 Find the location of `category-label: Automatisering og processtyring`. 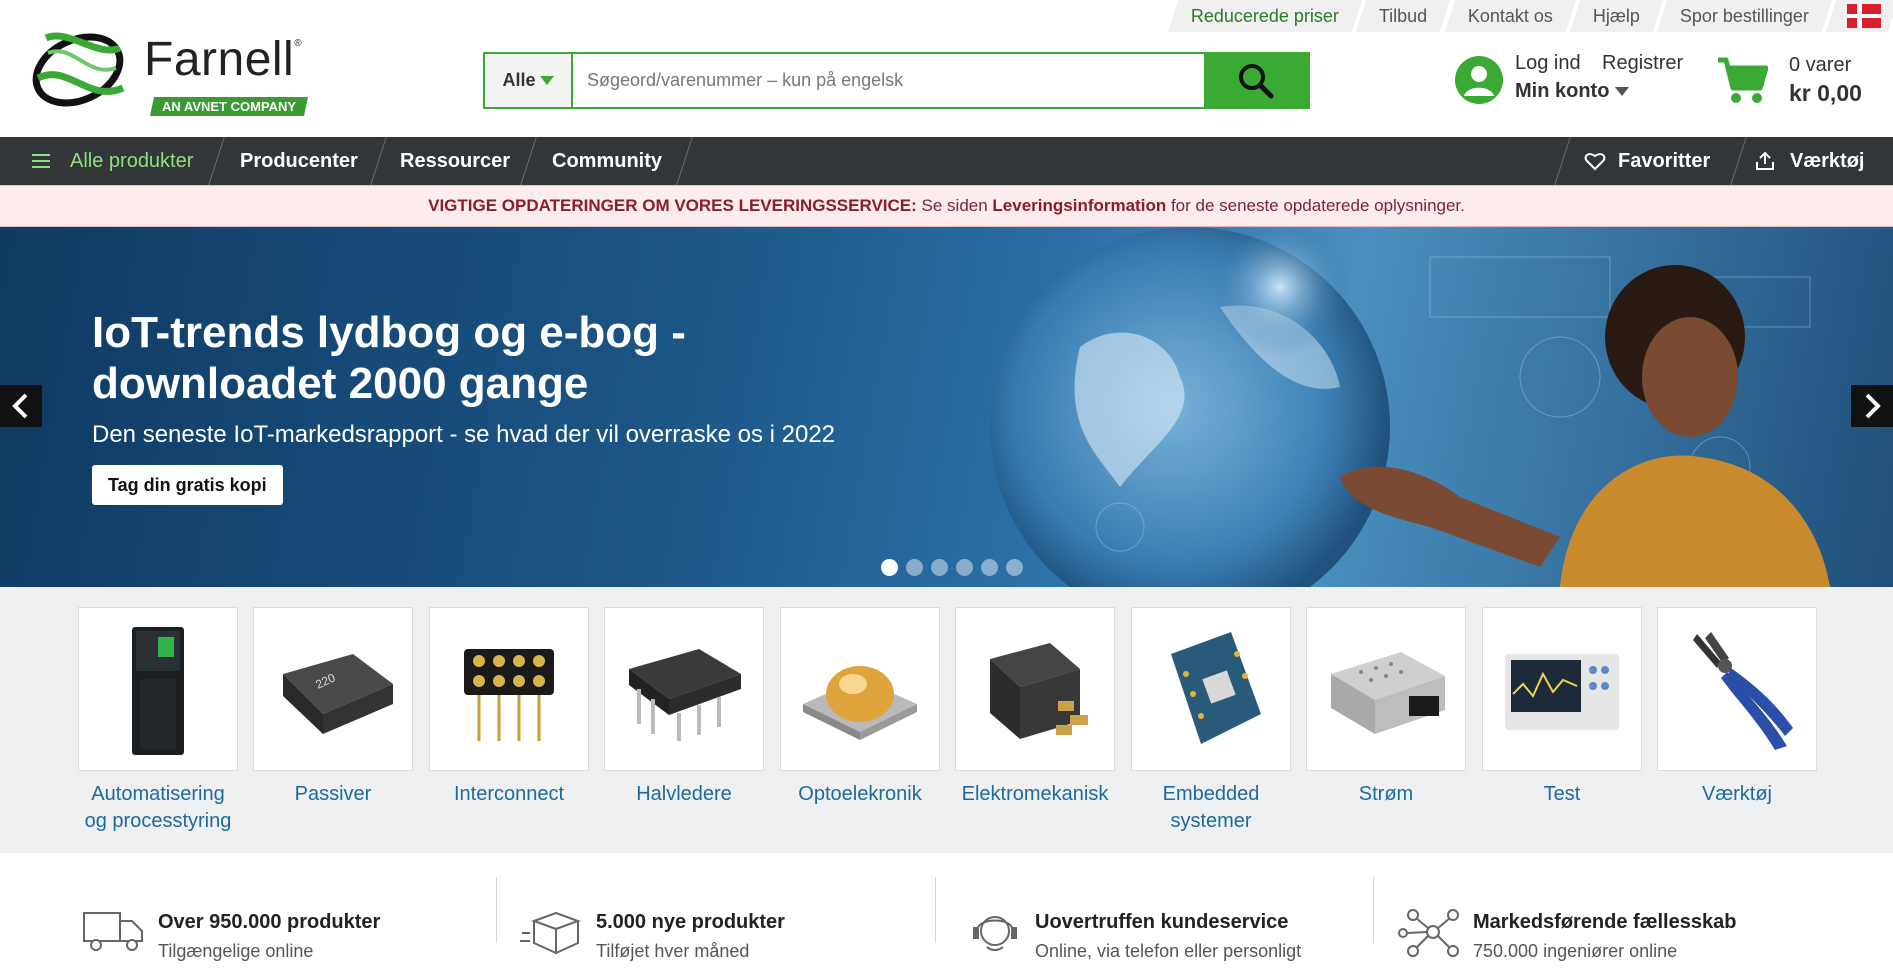

category-label: Automatisering og processtyring is located at coordinates (158, 807).